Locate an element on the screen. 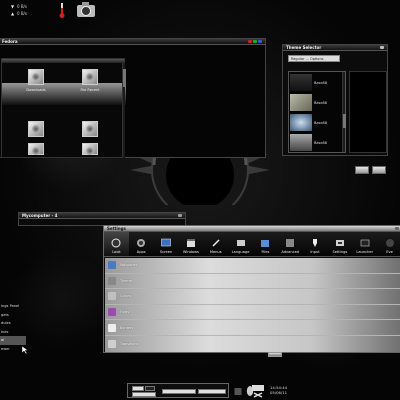 This screenshot has width=400, height=400. tab-look: Look is located at coordinates (116, 244).